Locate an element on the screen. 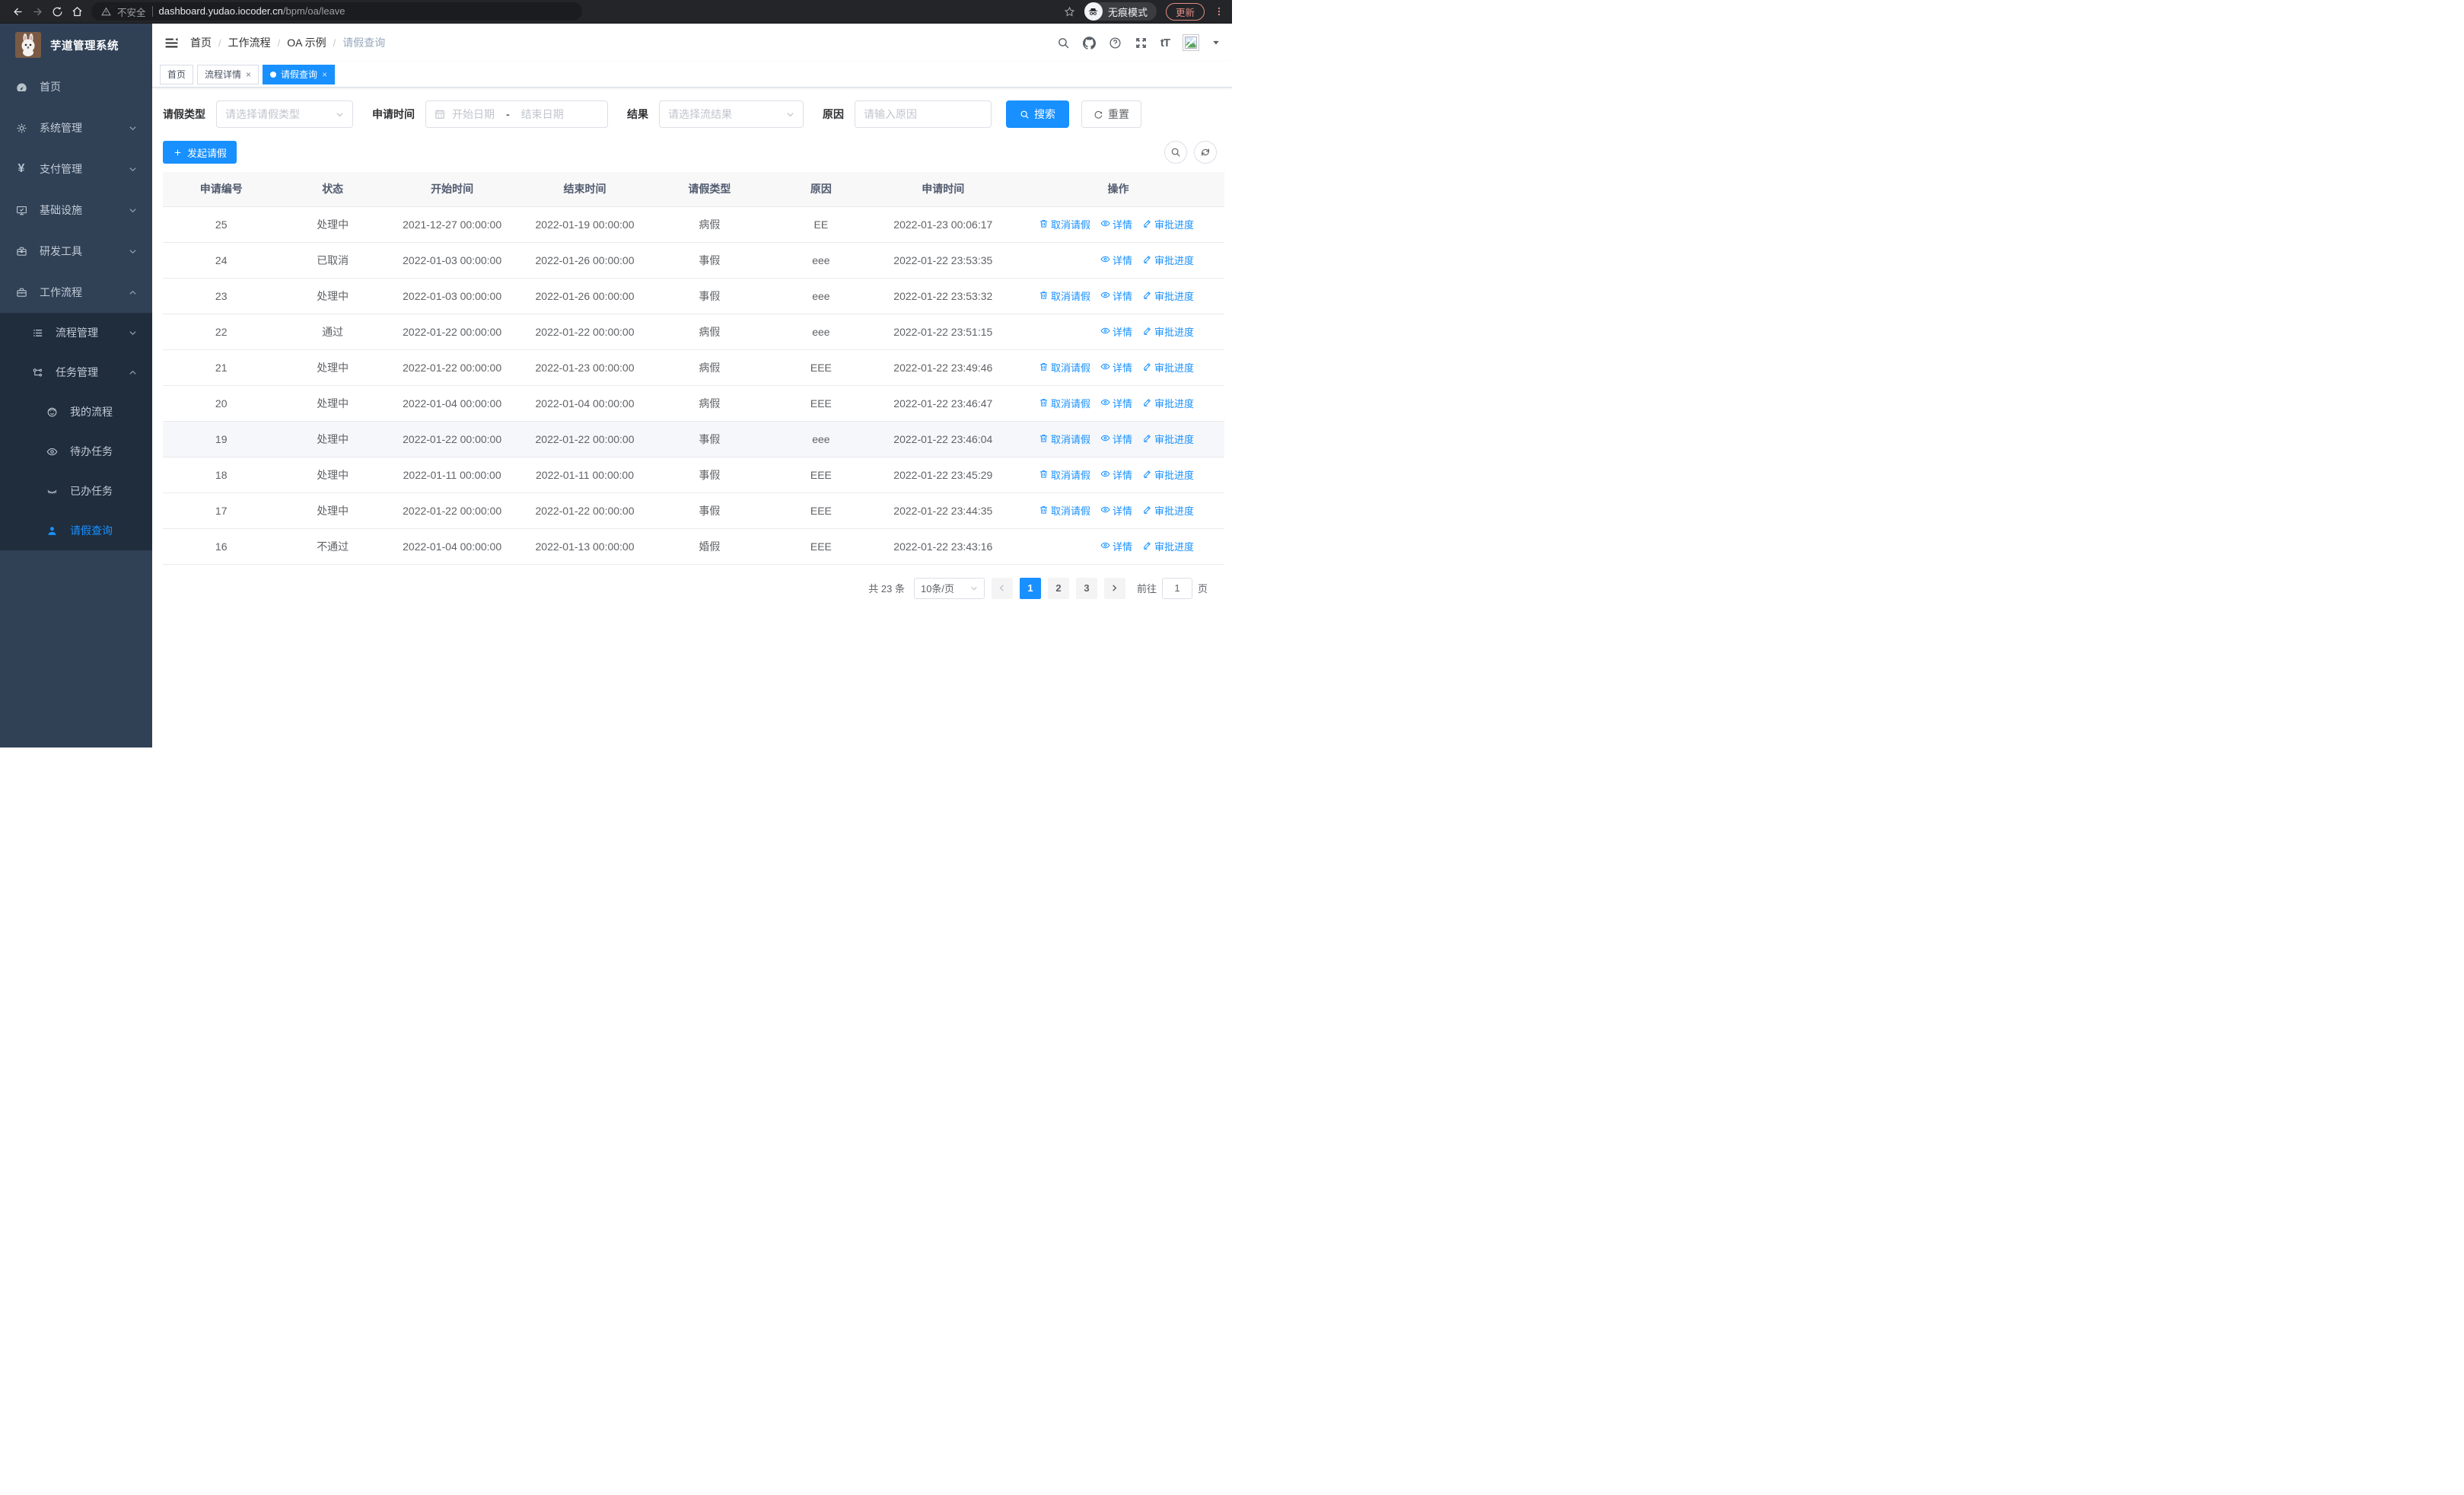 This screenshot has height=1495, width=2464. page-button-2: 2 is located at coordinates (1058, 588).